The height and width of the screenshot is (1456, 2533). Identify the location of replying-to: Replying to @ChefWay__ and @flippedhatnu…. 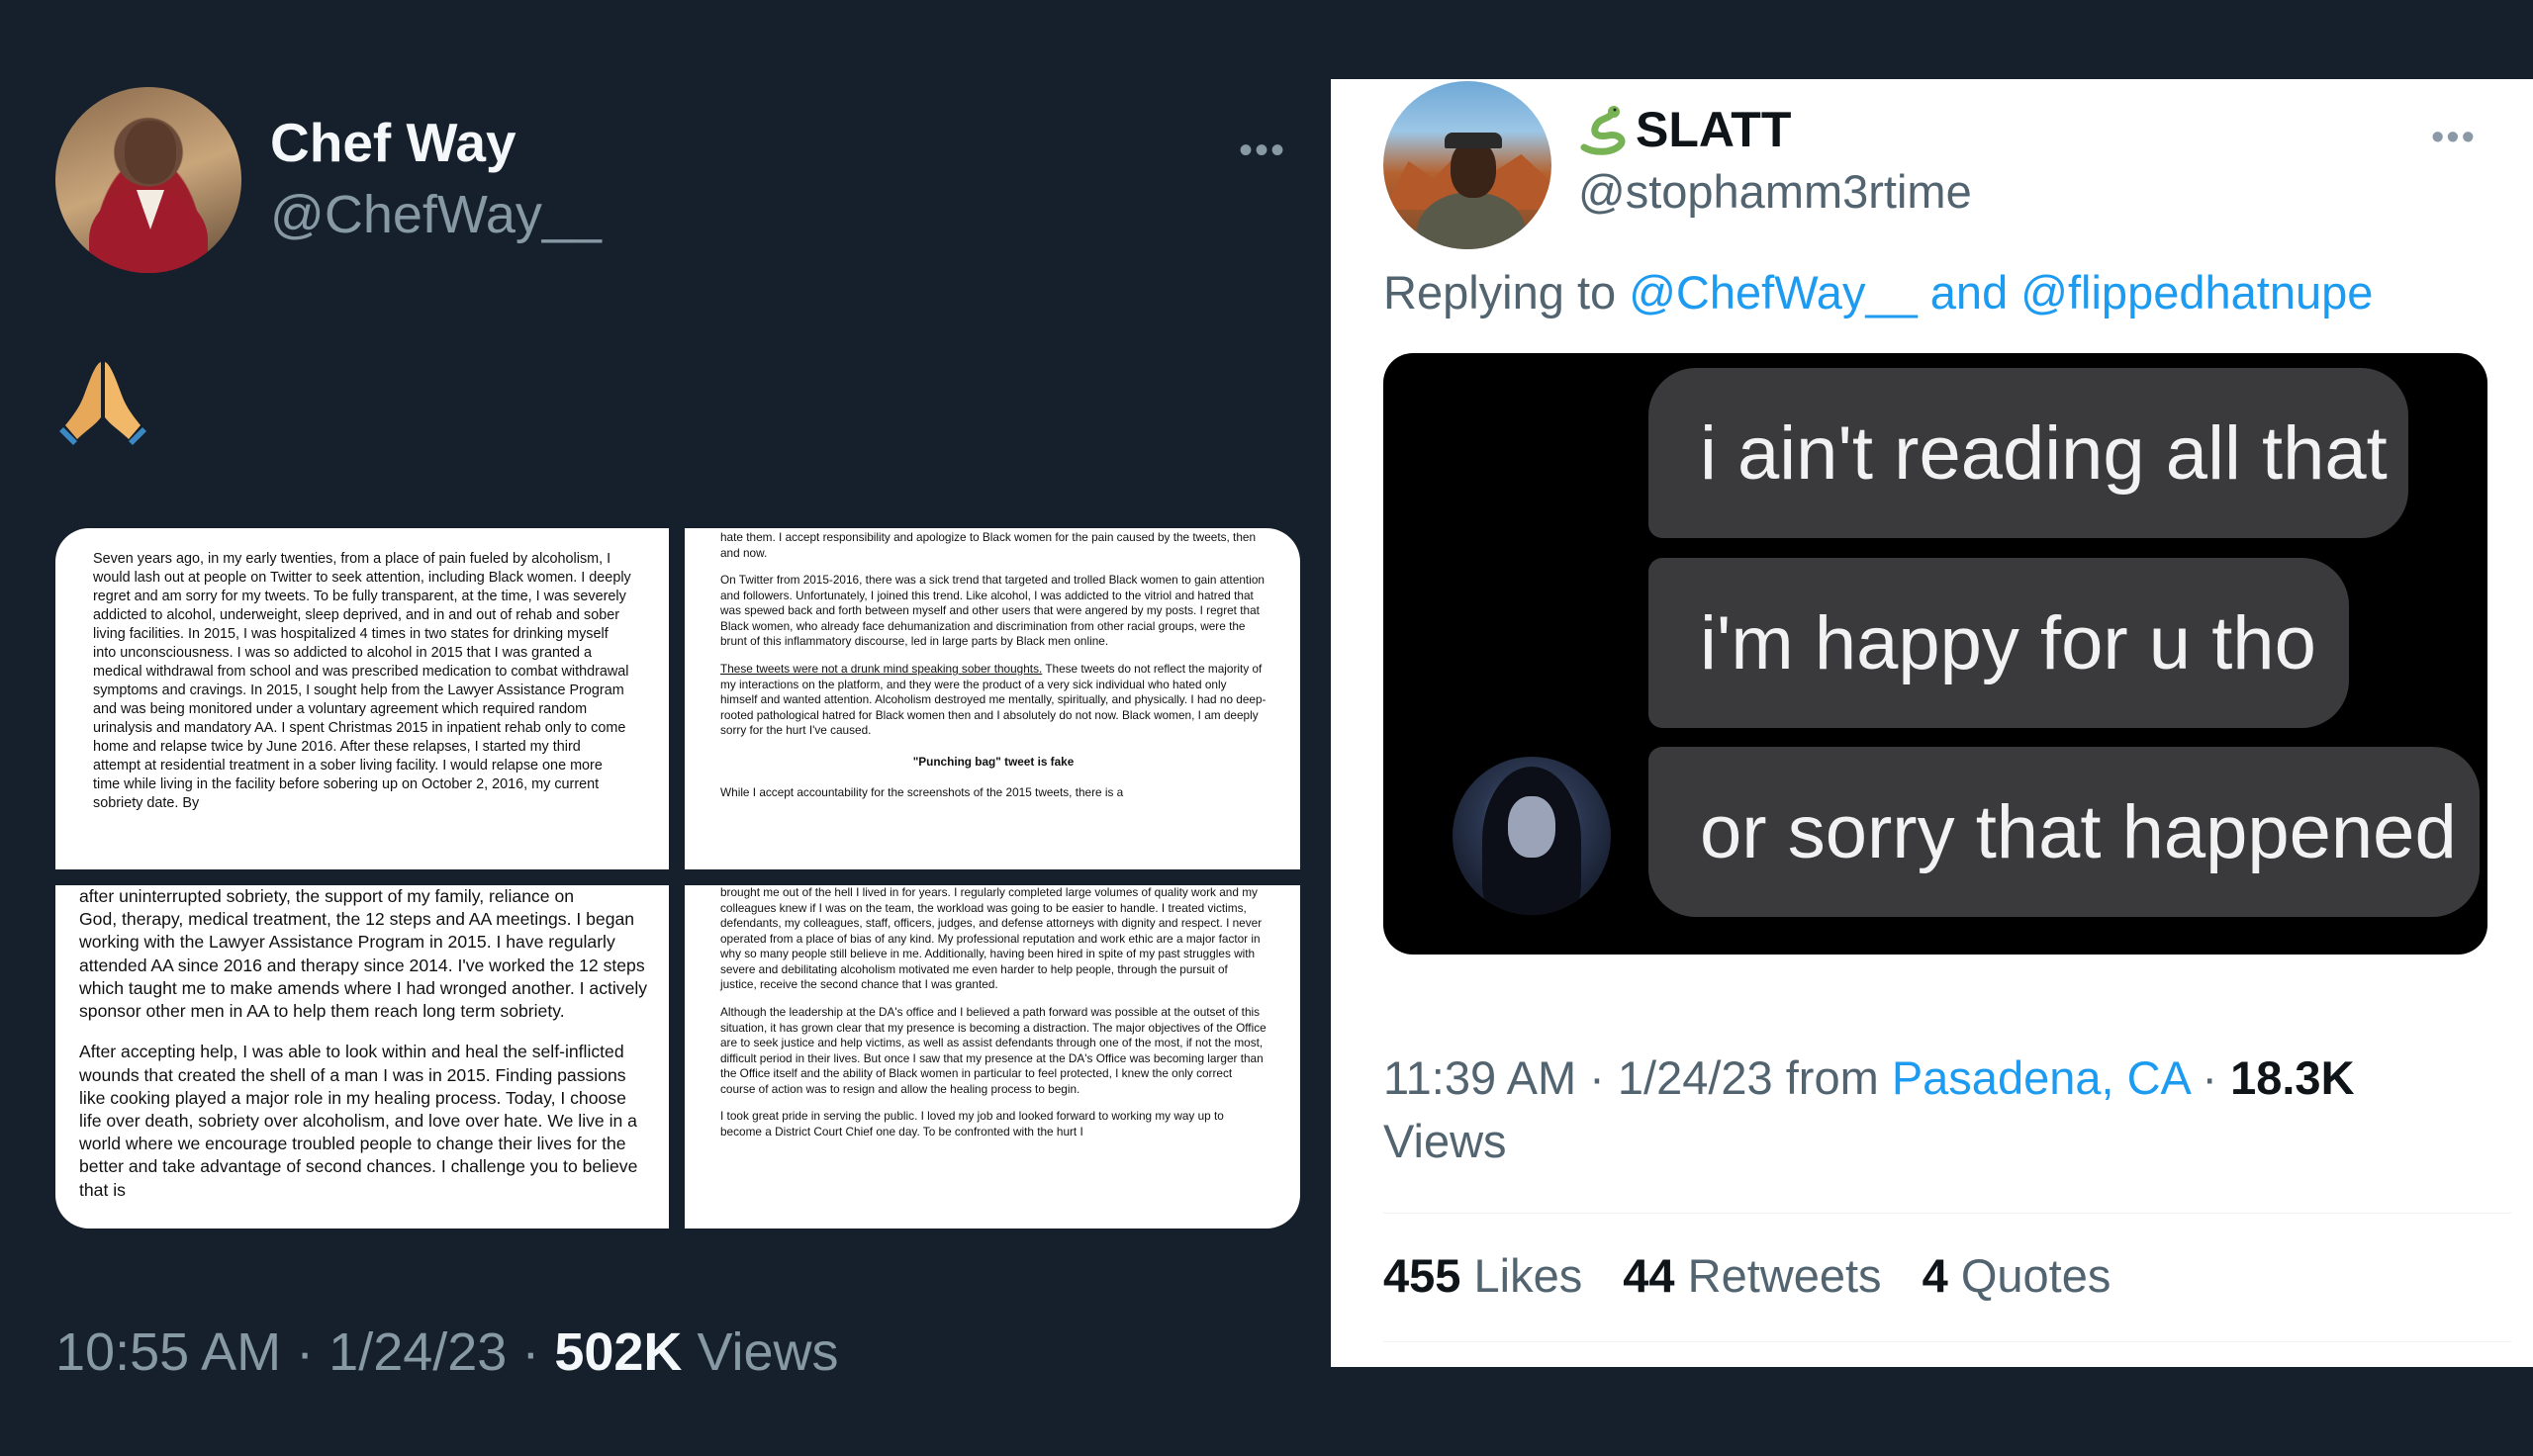
(1878, 292).